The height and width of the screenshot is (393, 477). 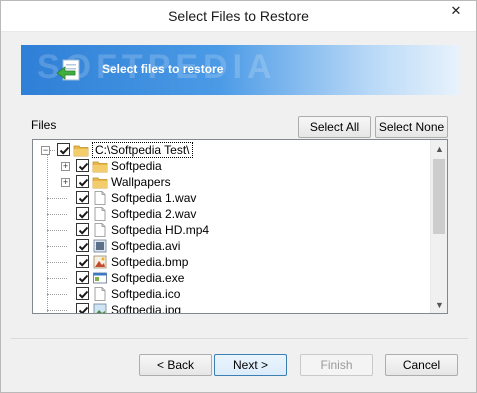 What do you see at coordinates (146, 294) in the screenshot?
I see `tree-item-label: Softpedia.ico` at bounding box center [146, 294].